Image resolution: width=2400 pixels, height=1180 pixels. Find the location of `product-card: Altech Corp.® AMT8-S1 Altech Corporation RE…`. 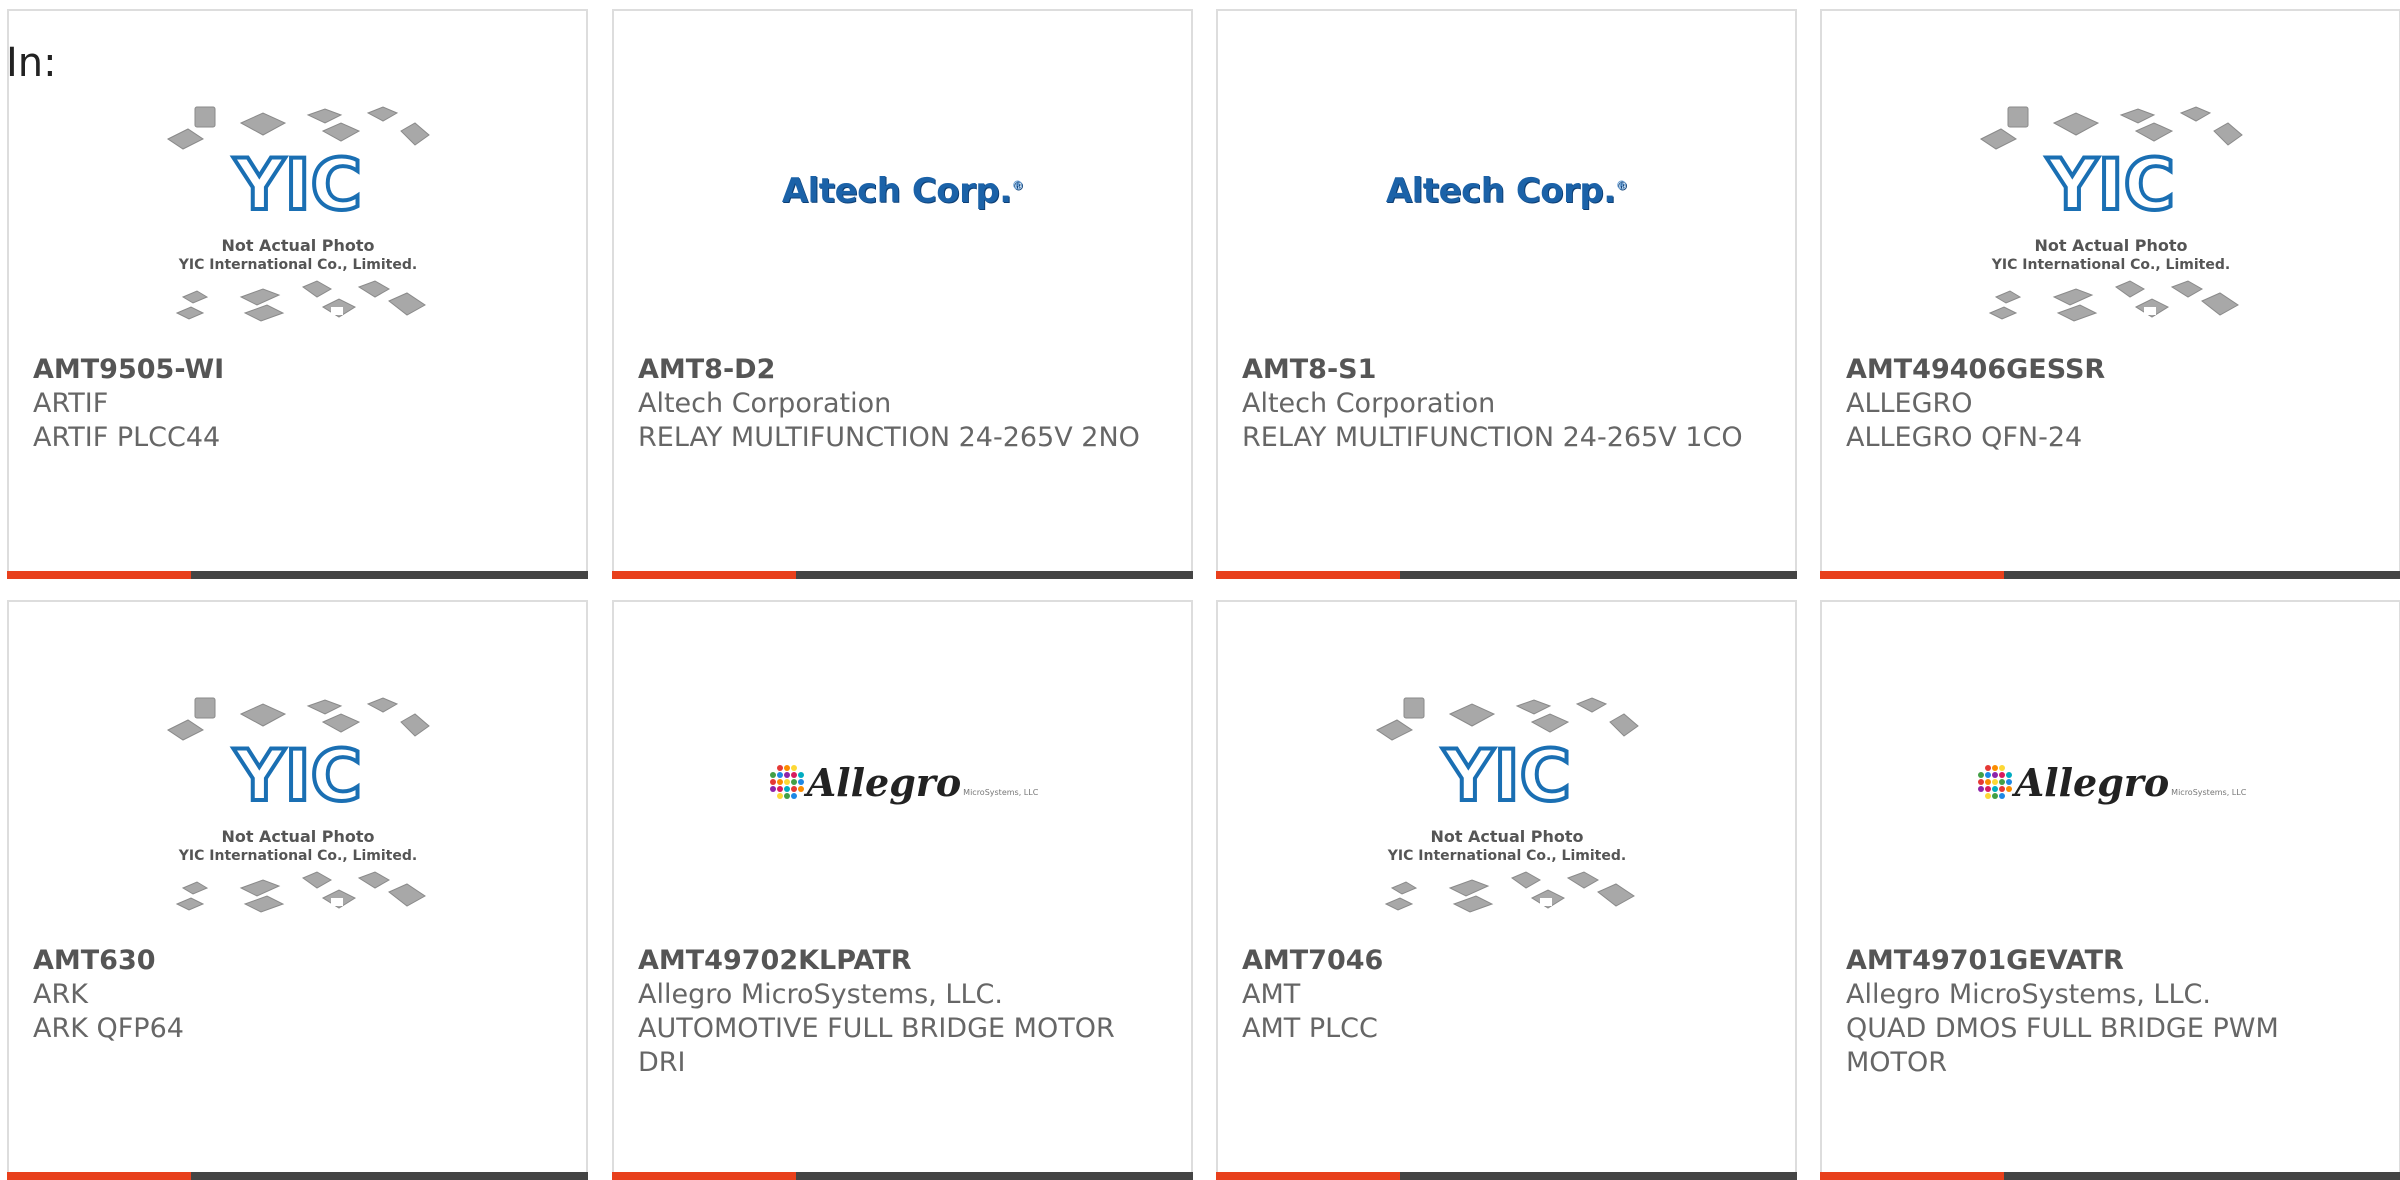

product-card: Altech Corp.® AMT8-S1 Altech Corporation RE… is located at coordinates (1506, 294).